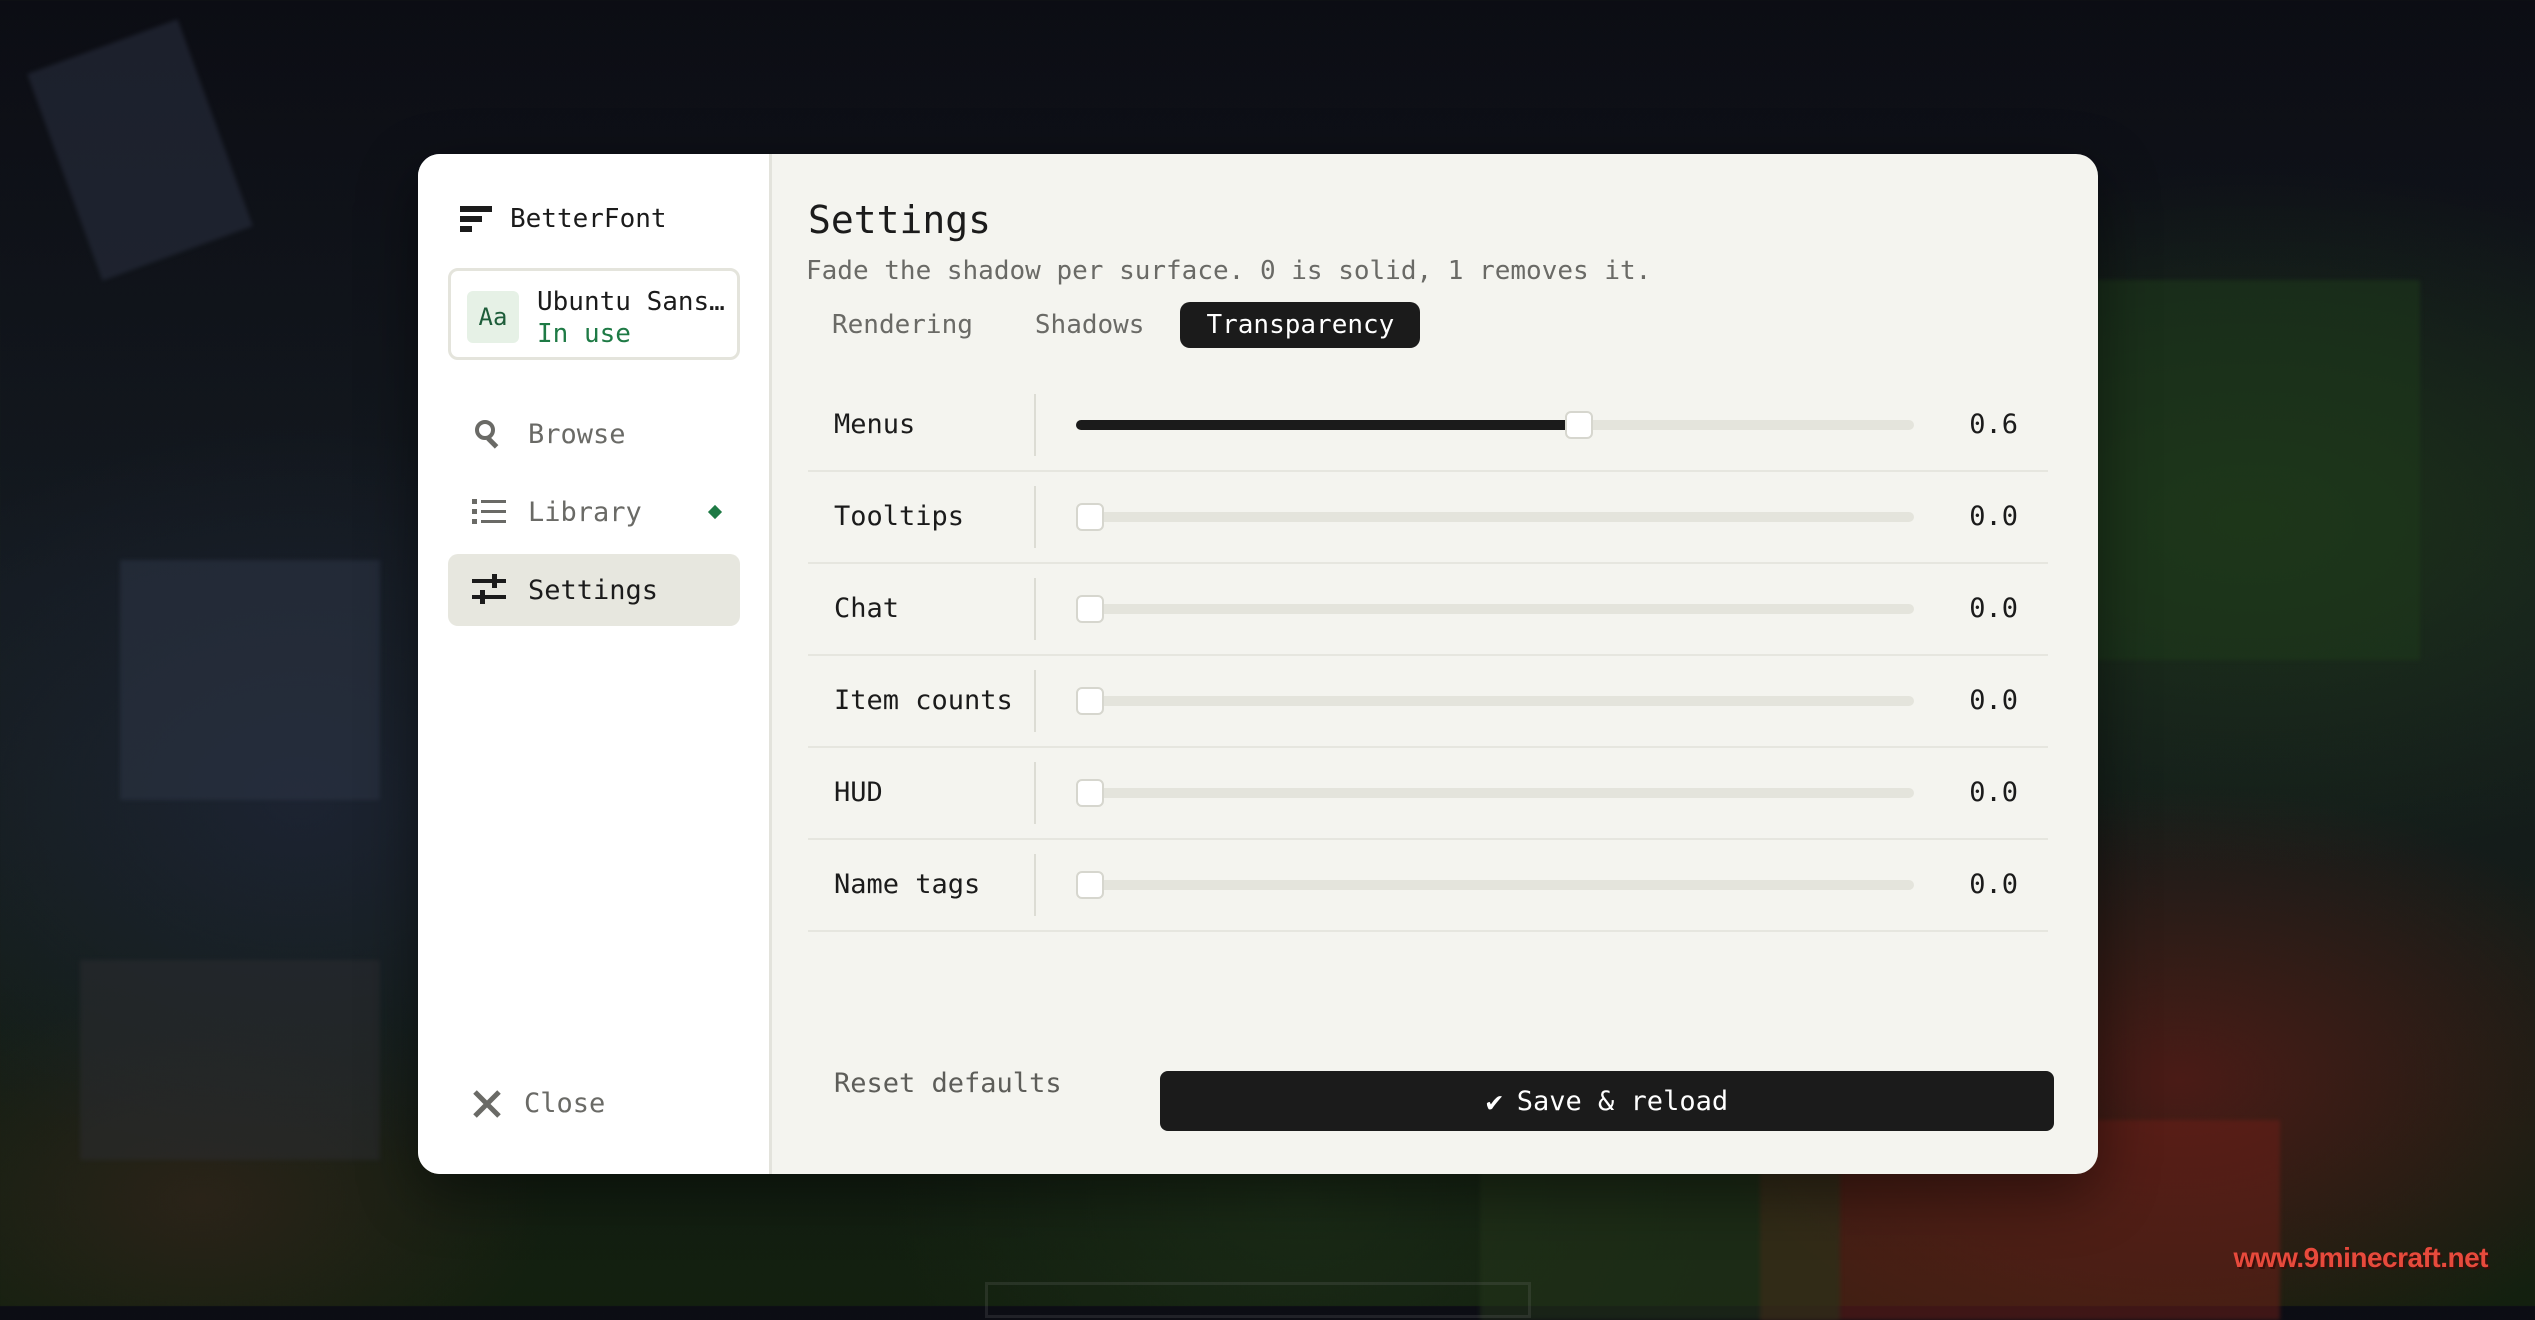  Describe the element at coordinates (923, 700) in the screenshot. I see `slider-label: Item counts` at that location.